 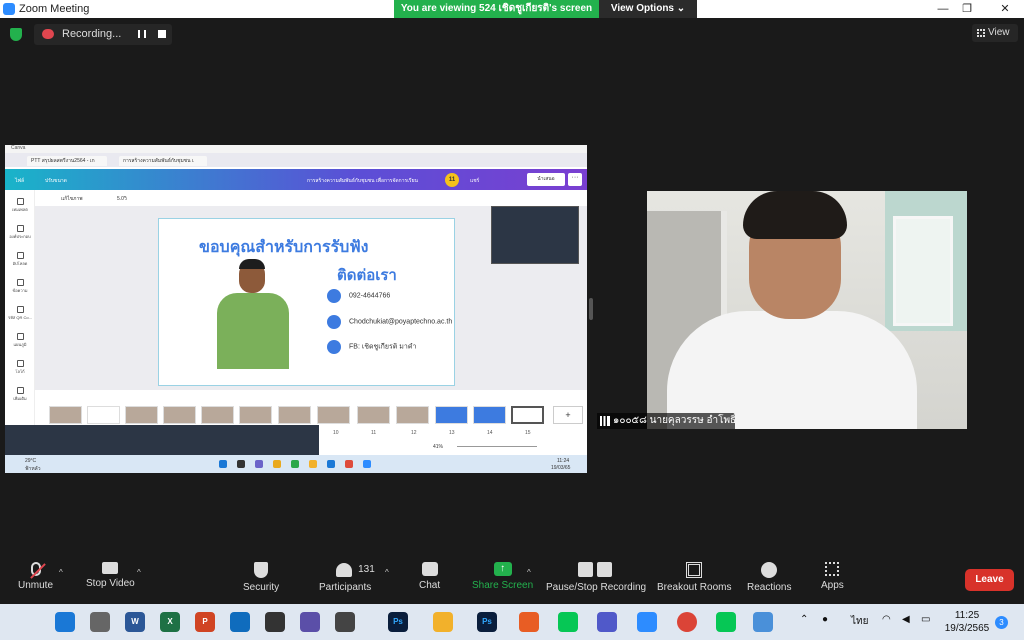 I want to click on sidebar-item: โลโก้, so click(x=20, y=367).